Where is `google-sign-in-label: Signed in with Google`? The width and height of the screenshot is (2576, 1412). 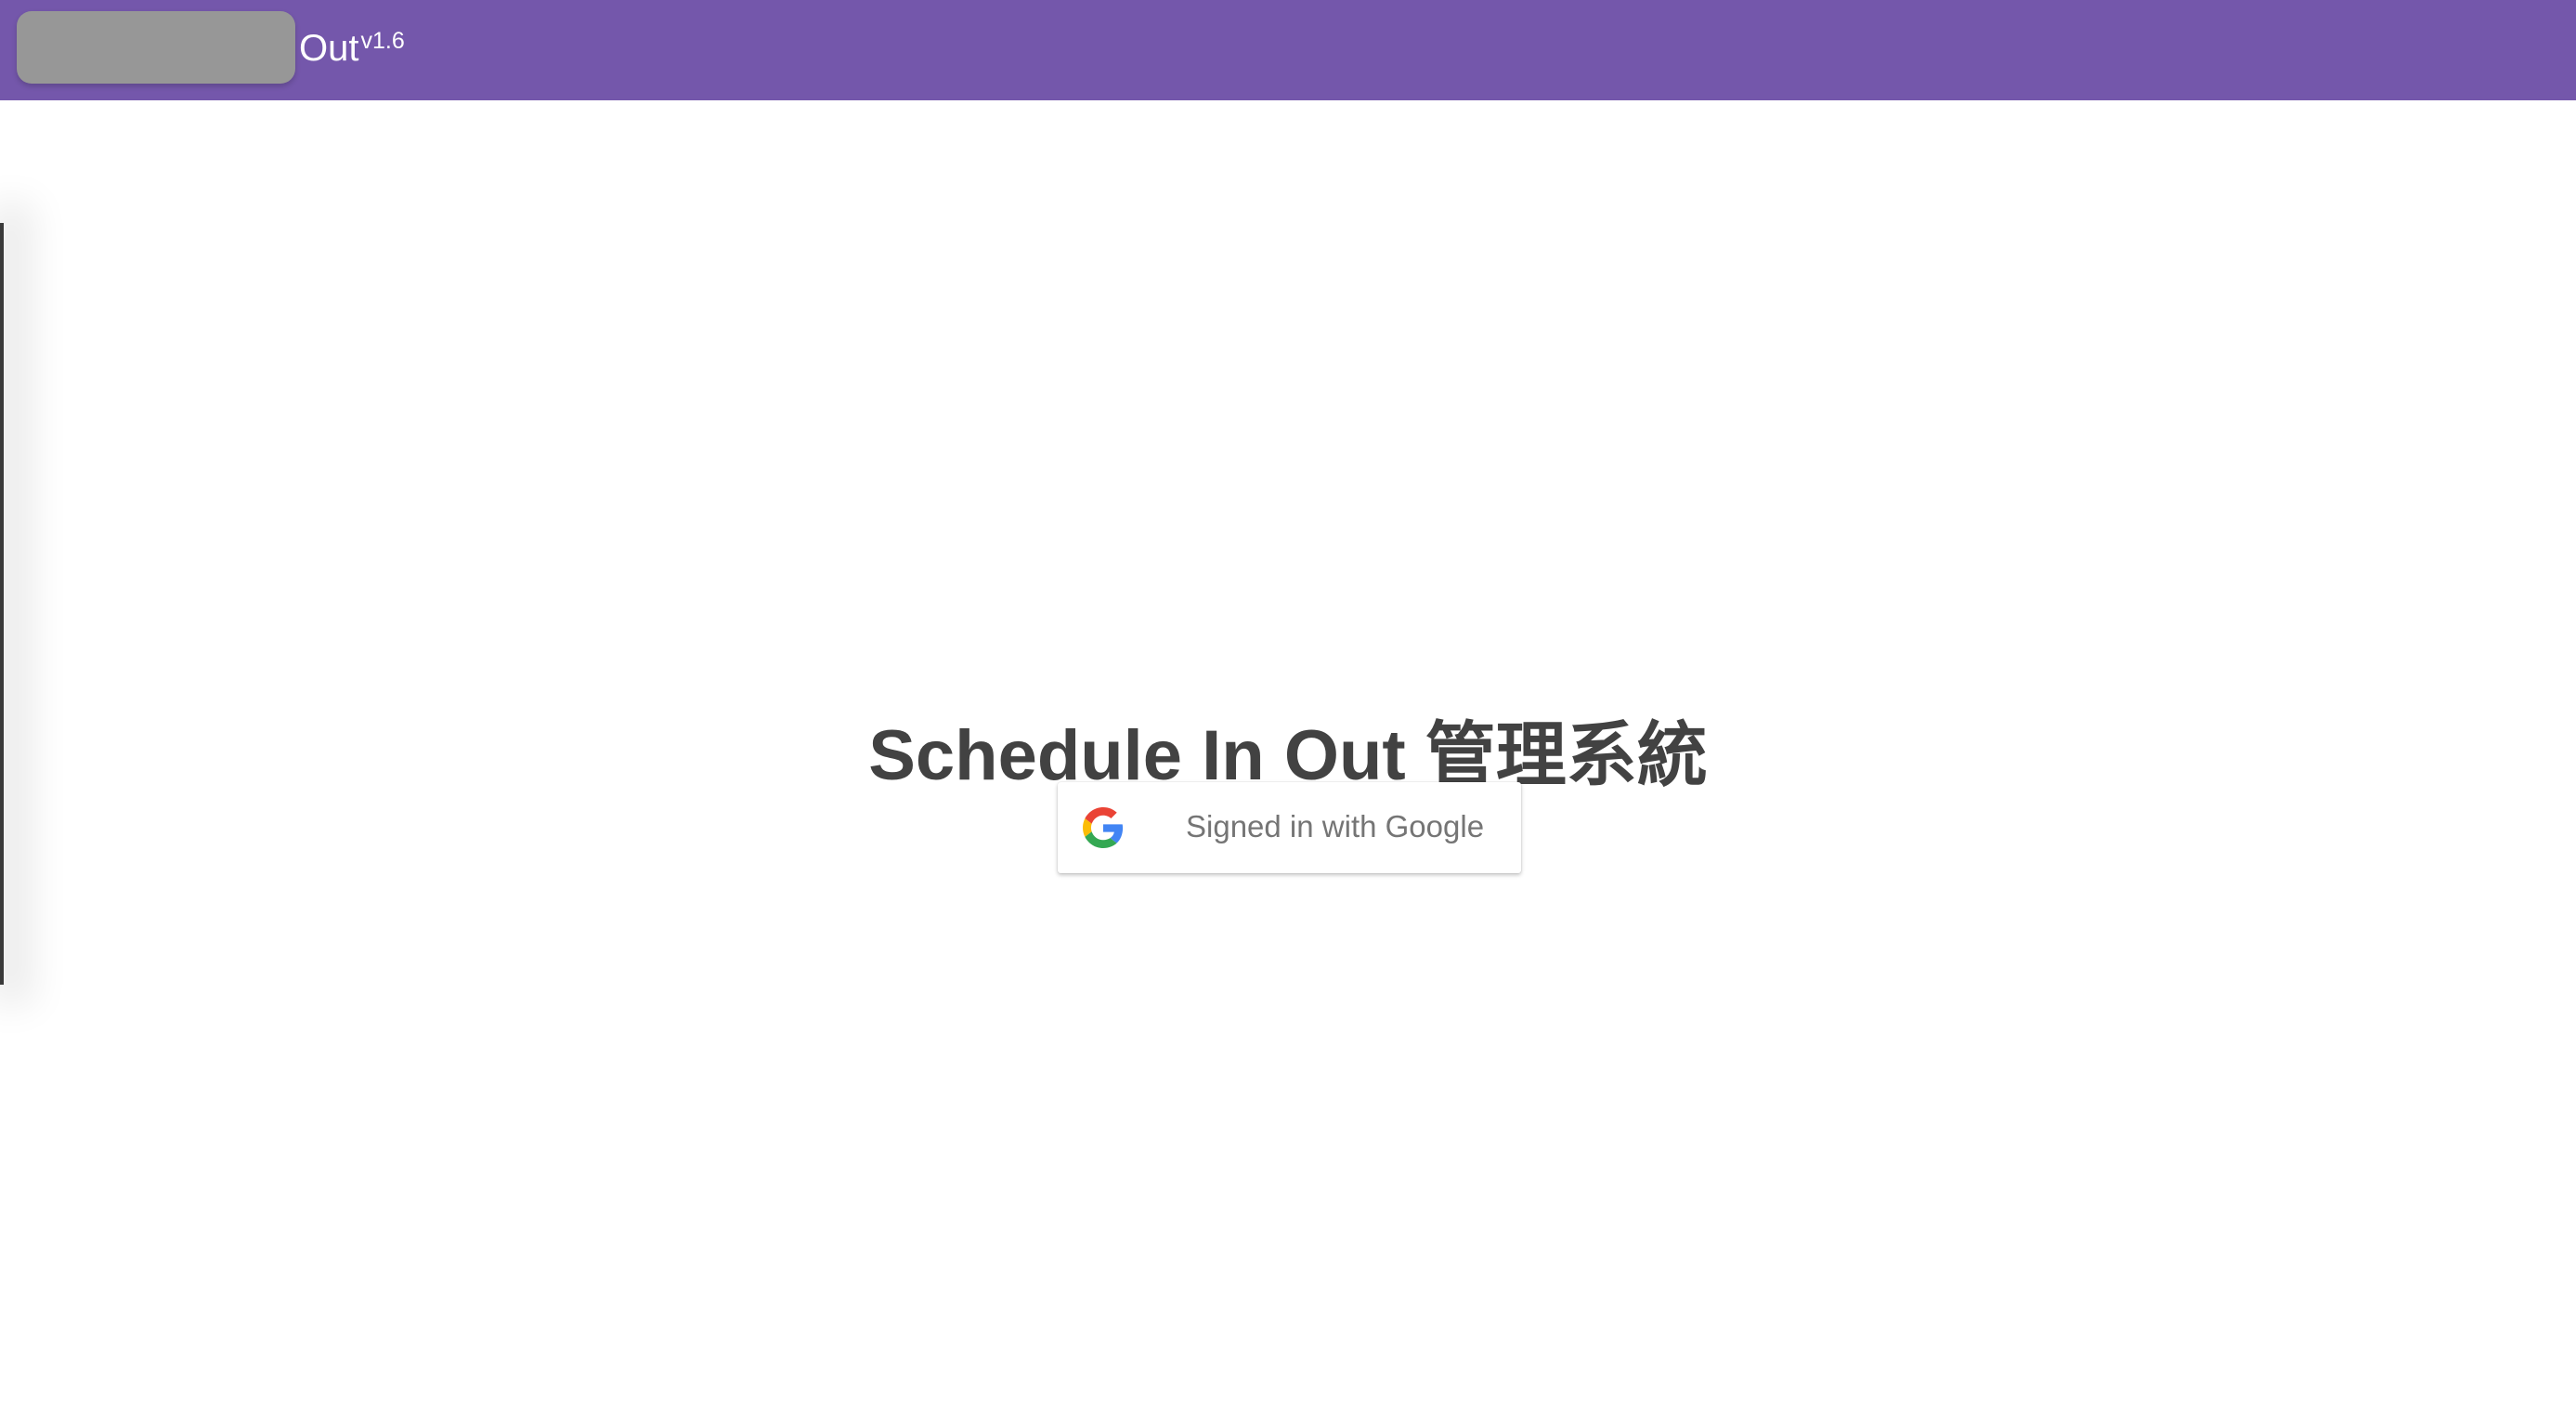 google-sign-in-label: Signed in with Google is located at coordinates (1335, 826).